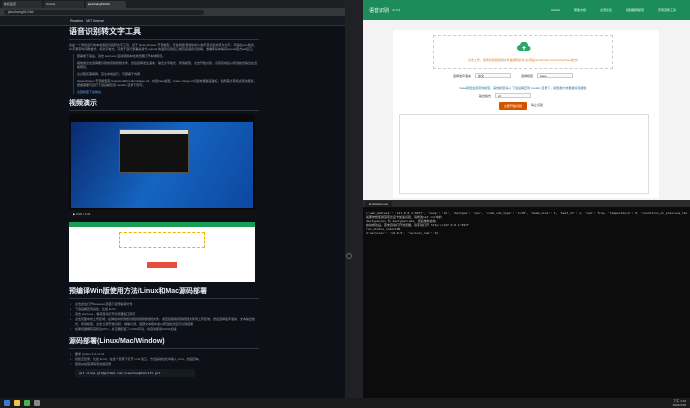 The width and height of the screenshot is (690, 408). I want to click on nav-voice-clone: 声音克隆工具, so click(667, 10).